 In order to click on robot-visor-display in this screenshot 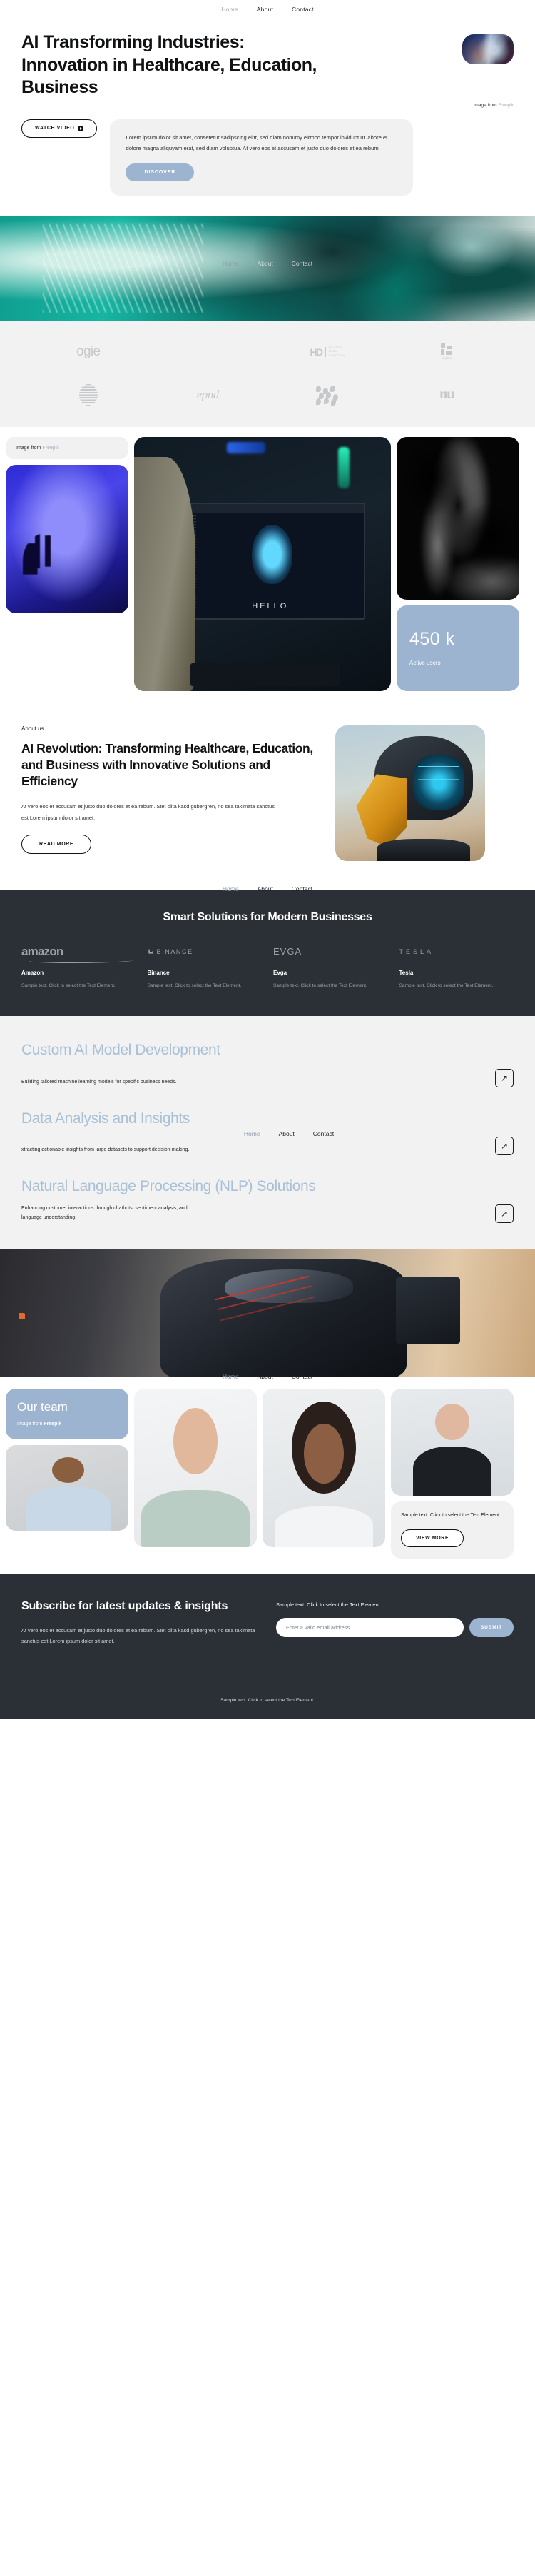, I will do `click(438, 782)`.